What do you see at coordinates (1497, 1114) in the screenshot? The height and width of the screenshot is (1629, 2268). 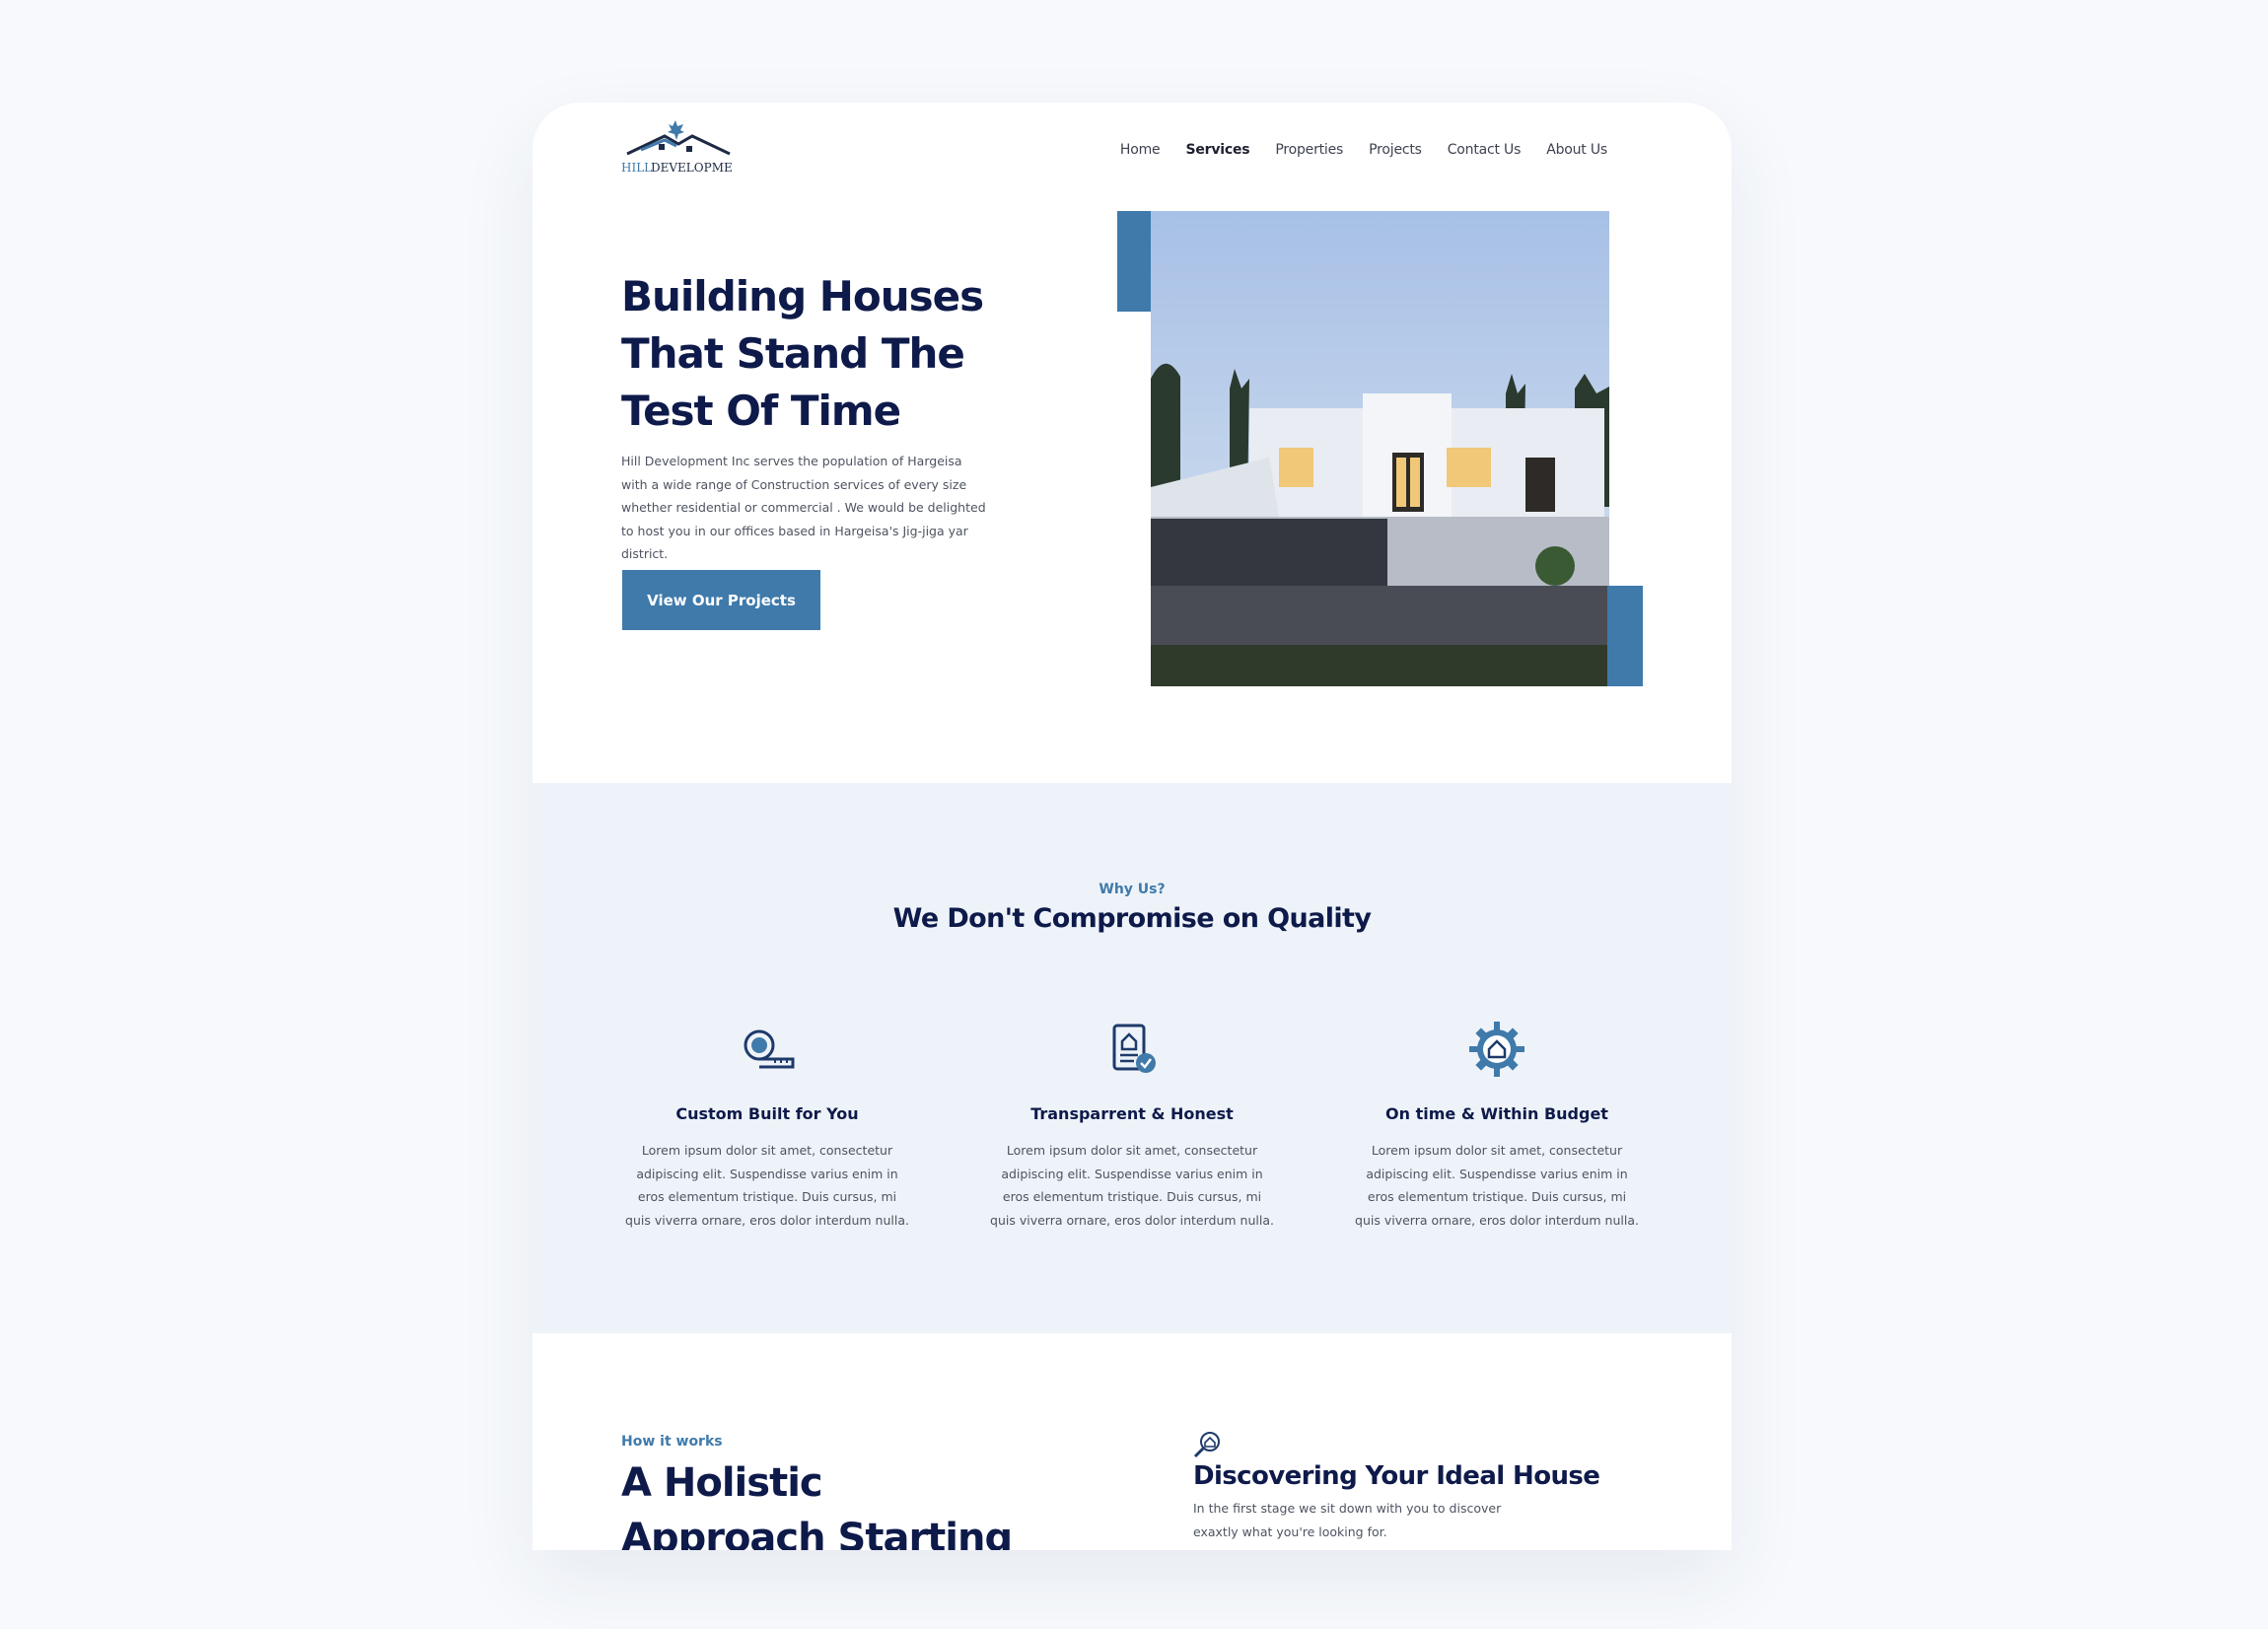 I see `feature-title: On time & Within Budget` at bounding box center [1497, 1114].